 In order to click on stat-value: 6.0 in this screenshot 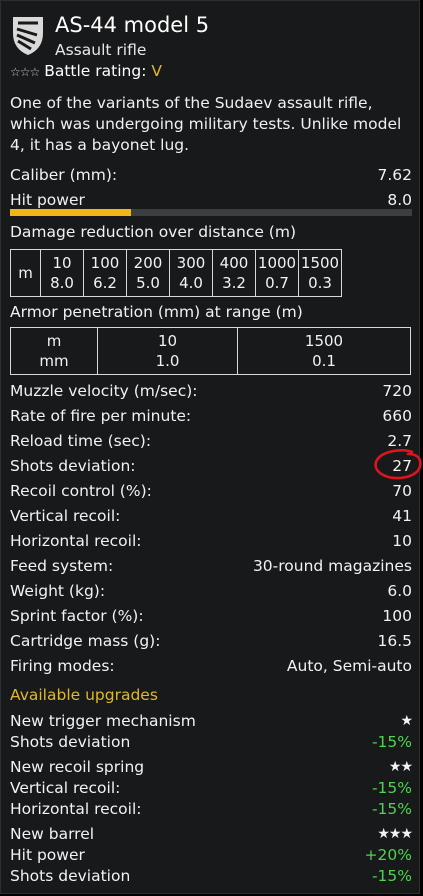, I will do `click(399, 591)`.